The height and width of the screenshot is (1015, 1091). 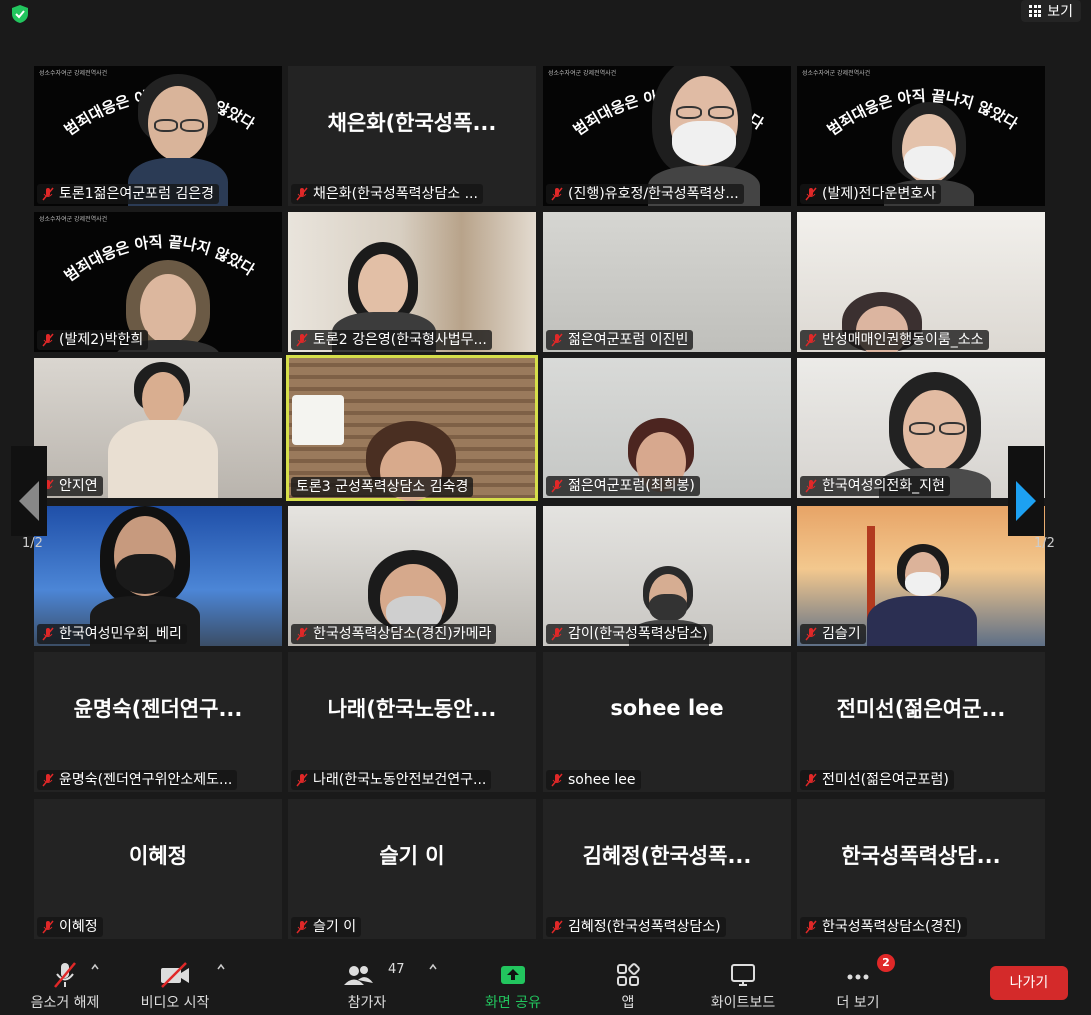 I want to click on grid-icon, so click(x=1035, y=11).